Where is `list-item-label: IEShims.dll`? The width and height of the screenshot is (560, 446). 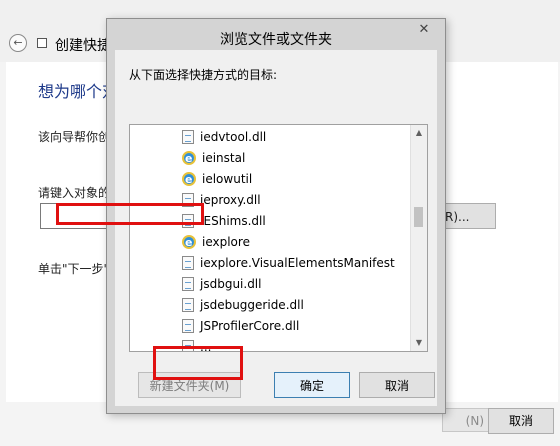
list-item-label: IEShims.dll is located at coordinates (233, 221).